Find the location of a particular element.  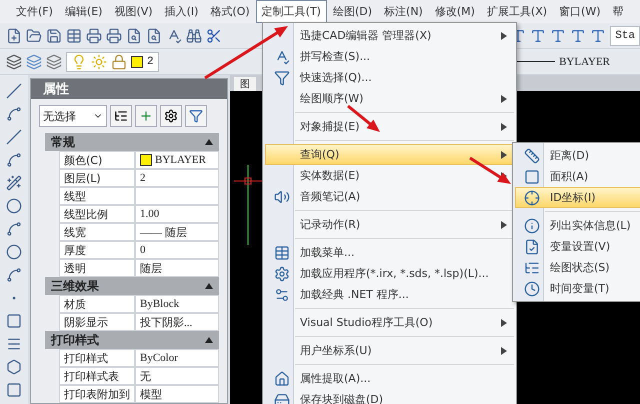

property-value: 随层 is located at coordinates (177, 268).